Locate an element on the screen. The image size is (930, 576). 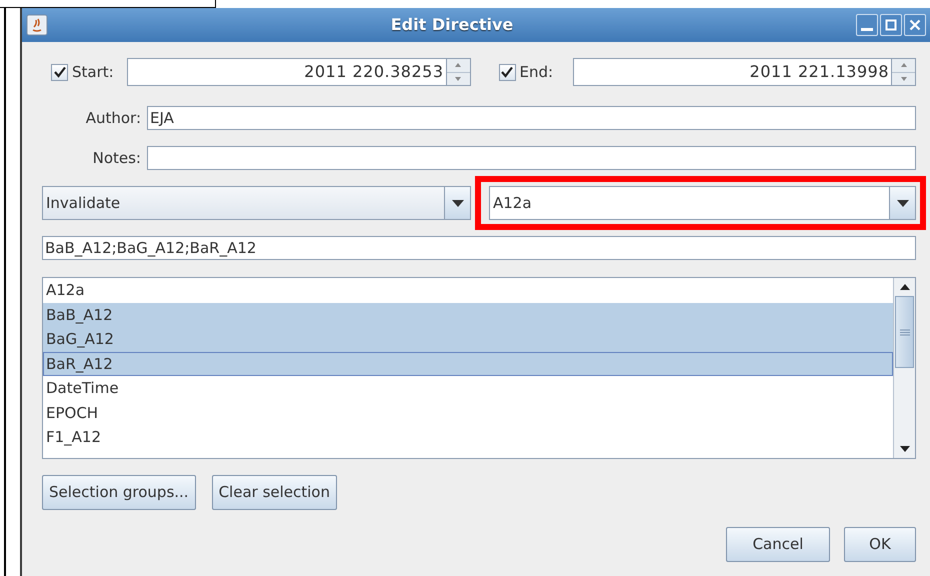
scrollbar is located at coordinates (904, 368).